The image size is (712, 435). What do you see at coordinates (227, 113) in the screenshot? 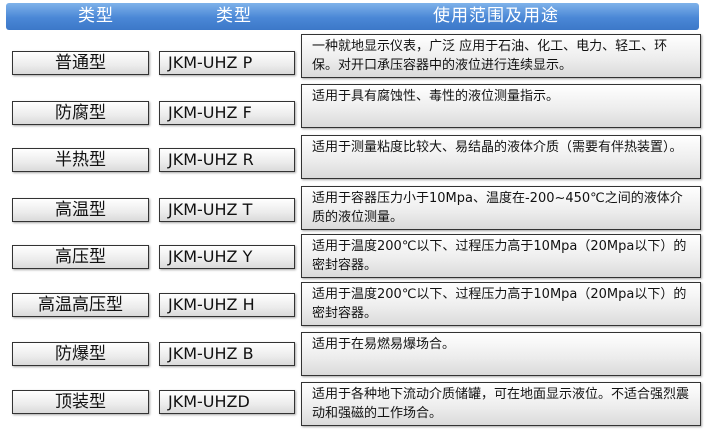
I see `model-cell: JKM-UHZ F` at bounding box center [227, 113].